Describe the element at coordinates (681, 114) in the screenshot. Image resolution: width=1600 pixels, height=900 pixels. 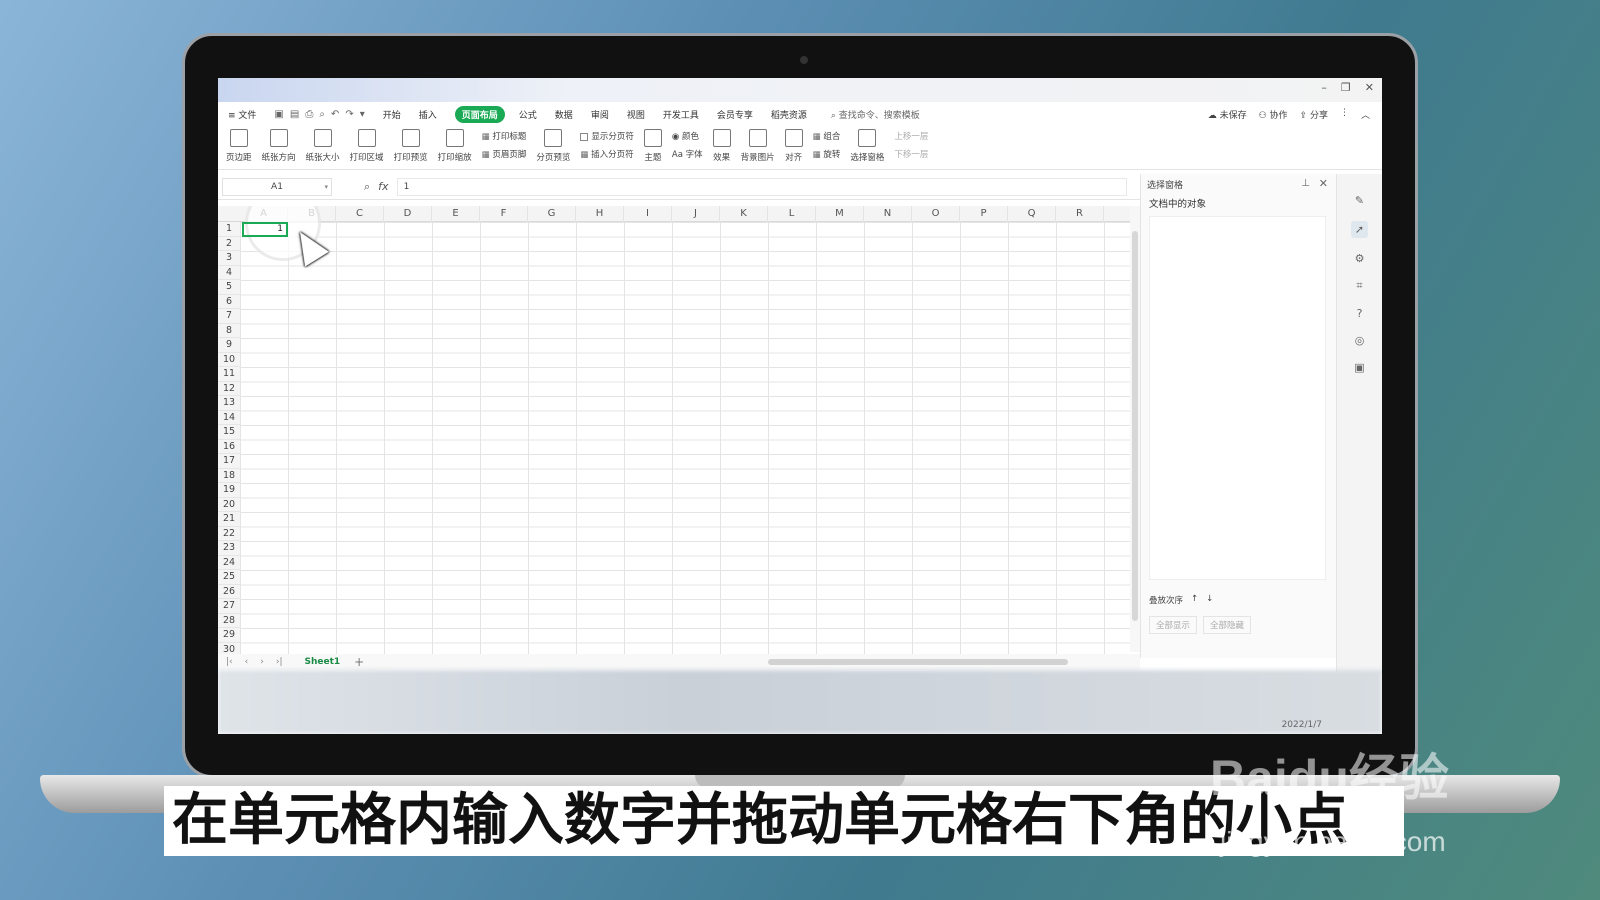
I see `tab-developer: 开发工具` at that location.